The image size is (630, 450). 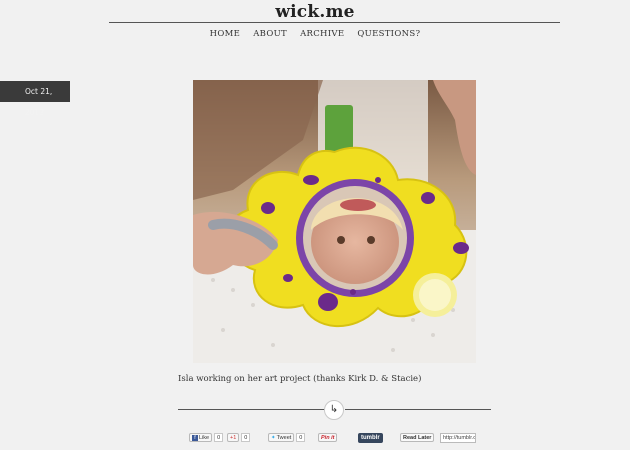 I want to click on facebook-like-widget: f Like 0, so click(x=206, y=438).